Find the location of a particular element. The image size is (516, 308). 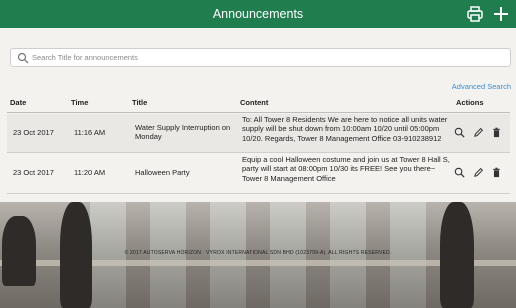

cell-title: Water Supply Interruption on Monday is located at coordinates (183, 132).